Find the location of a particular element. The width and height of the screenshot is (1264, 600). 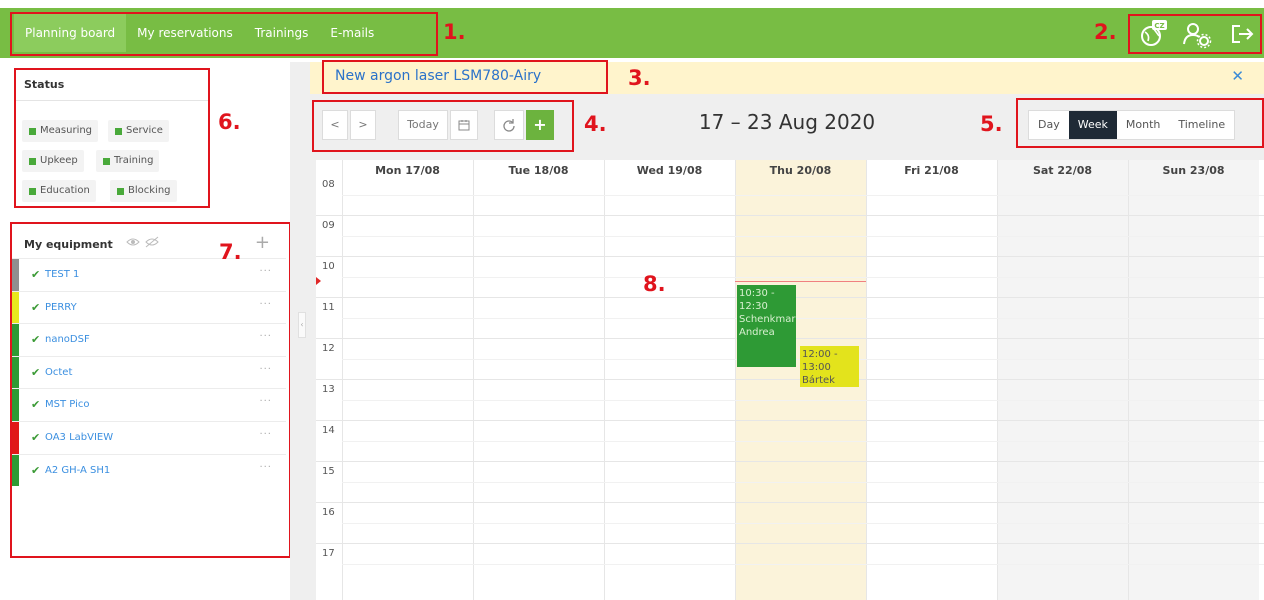

annotation-label-1: 1. is located at coordinates (454, 32).